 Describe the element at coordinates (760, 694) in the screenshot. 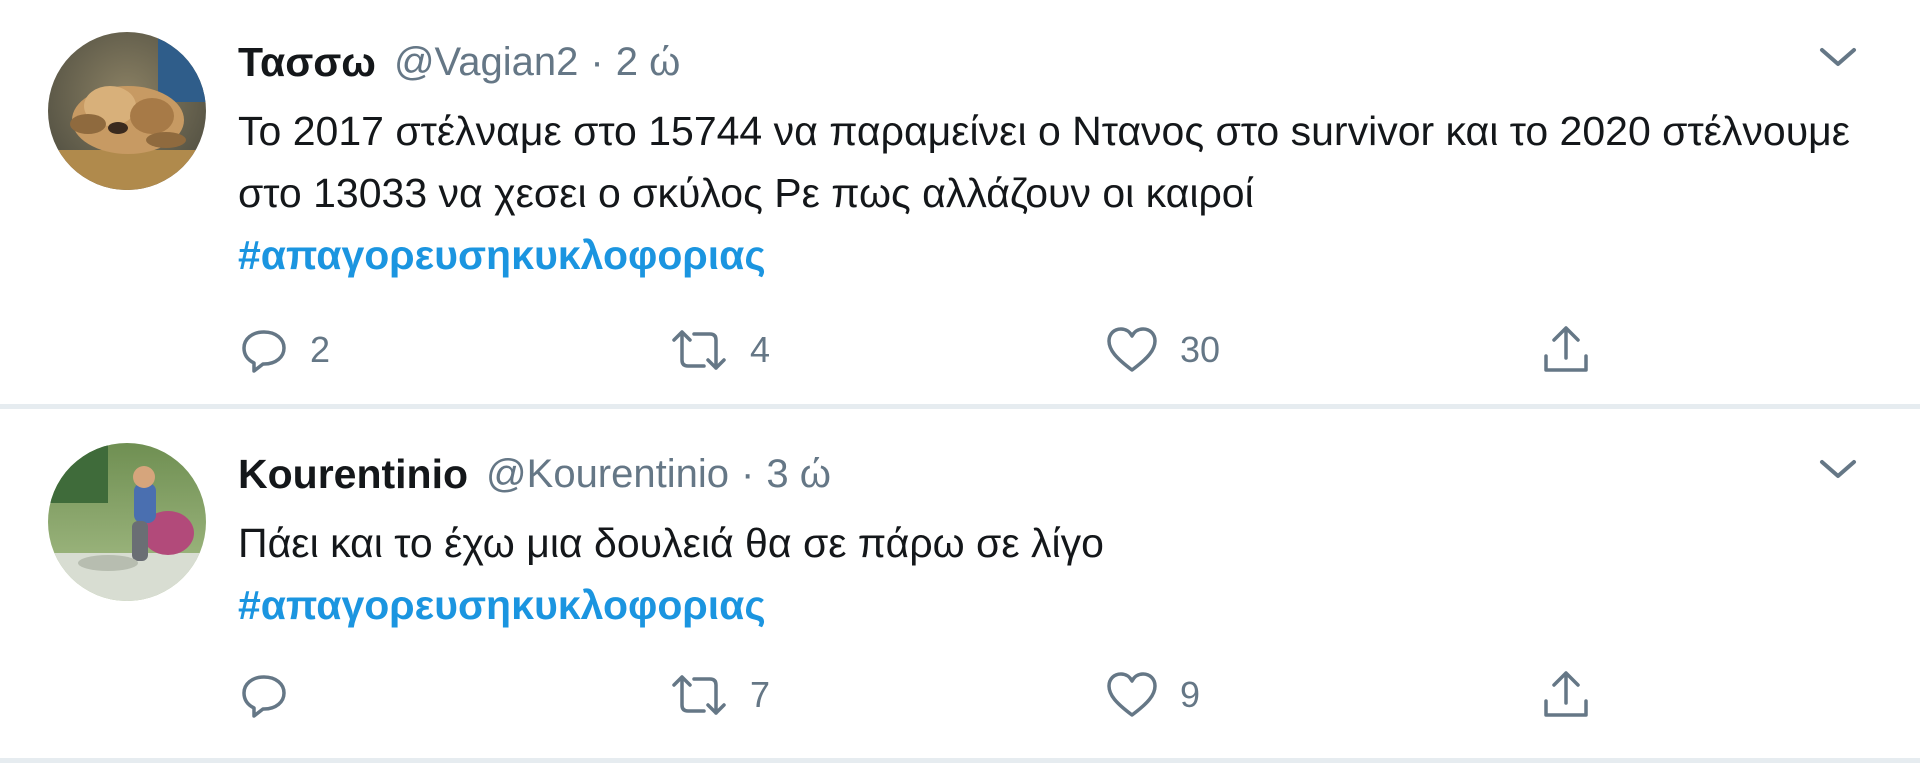

I see `retweet-count: 7` at that location.